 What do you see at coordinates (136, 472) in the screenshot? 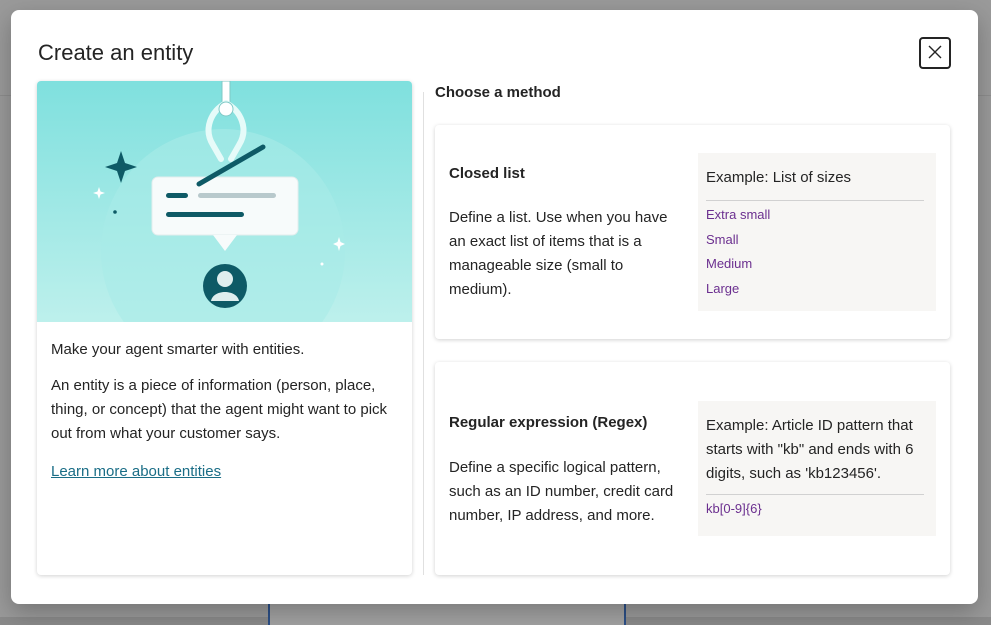
I see `learn-more-link: Learn more about entities` at bounding box center [136, 472].